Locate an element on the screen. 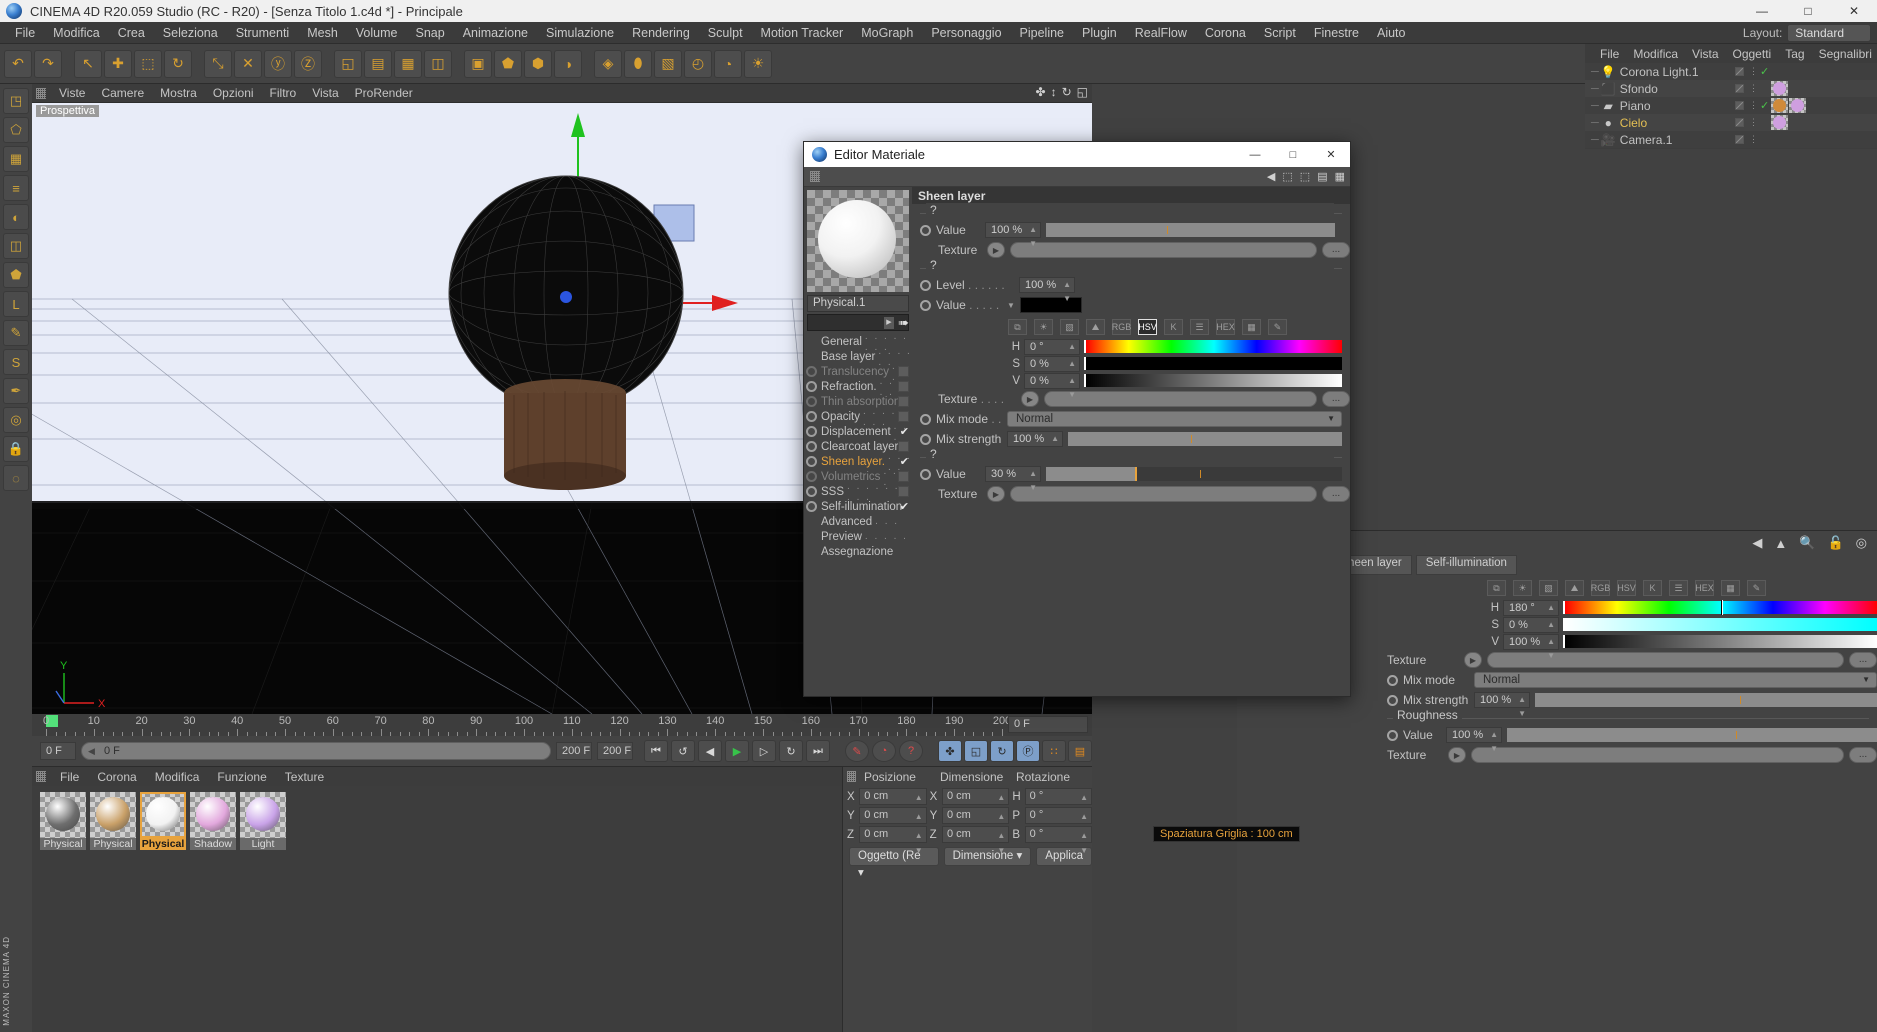  toolbar-button-4: ⬚ is located at coordinates (148, 63).